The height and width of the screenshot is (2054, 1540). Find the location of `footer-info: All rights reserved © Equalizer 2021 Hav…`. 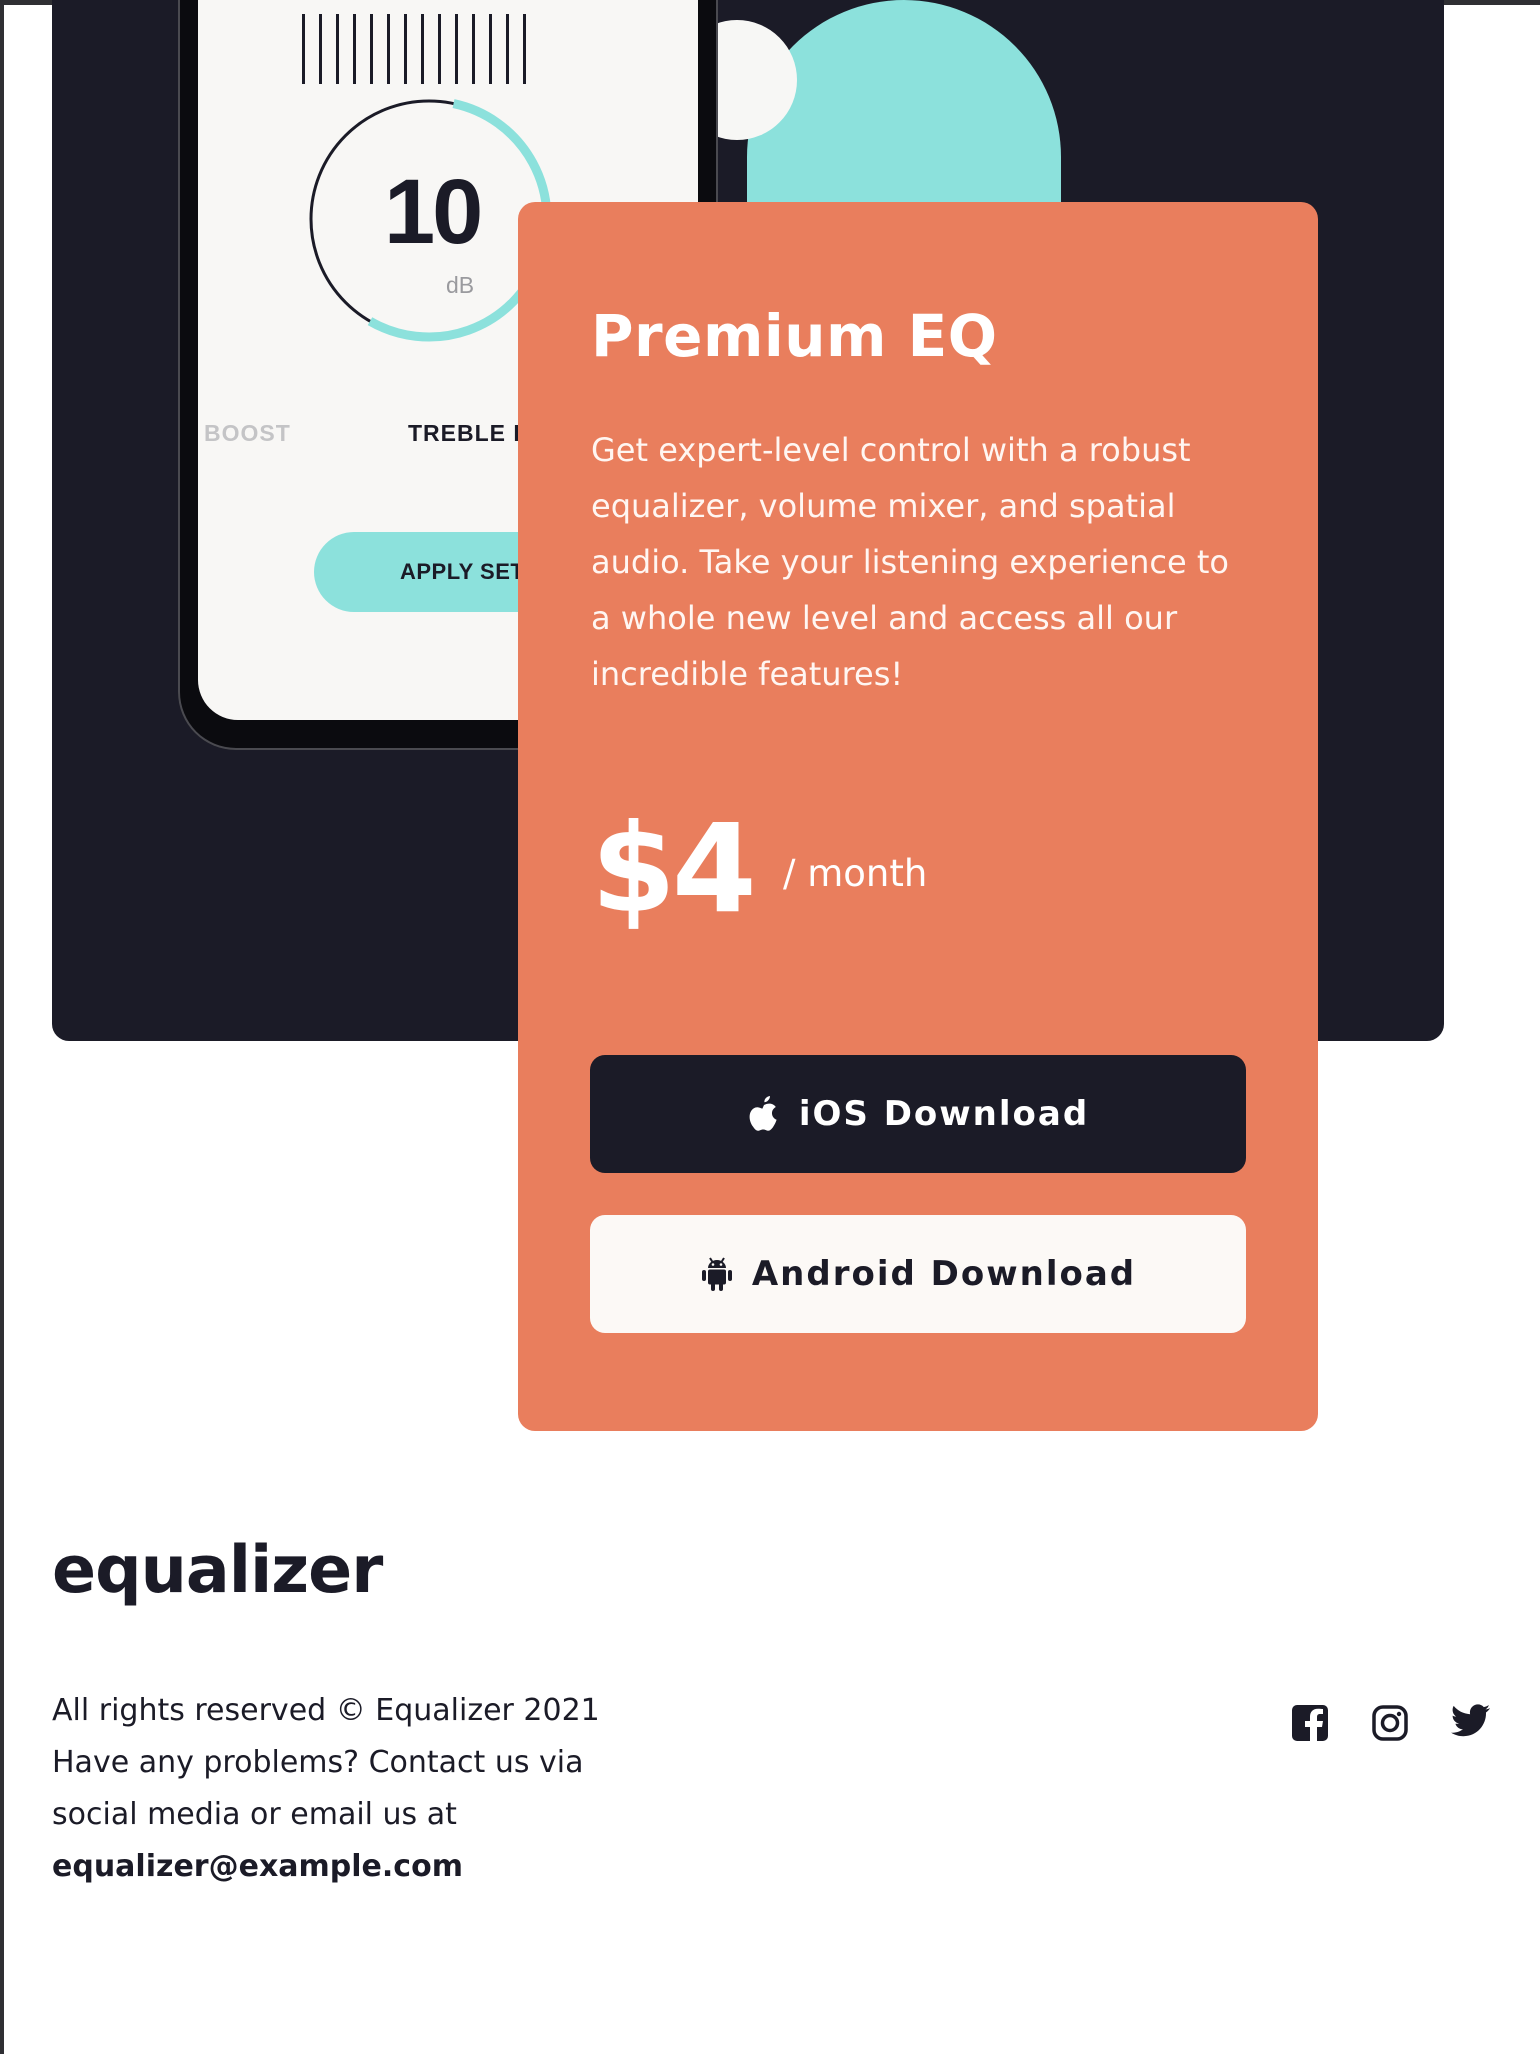

footer-info: All rights reserved © Equalizer 2021 Hav… is located at coordinates (362, 1789).